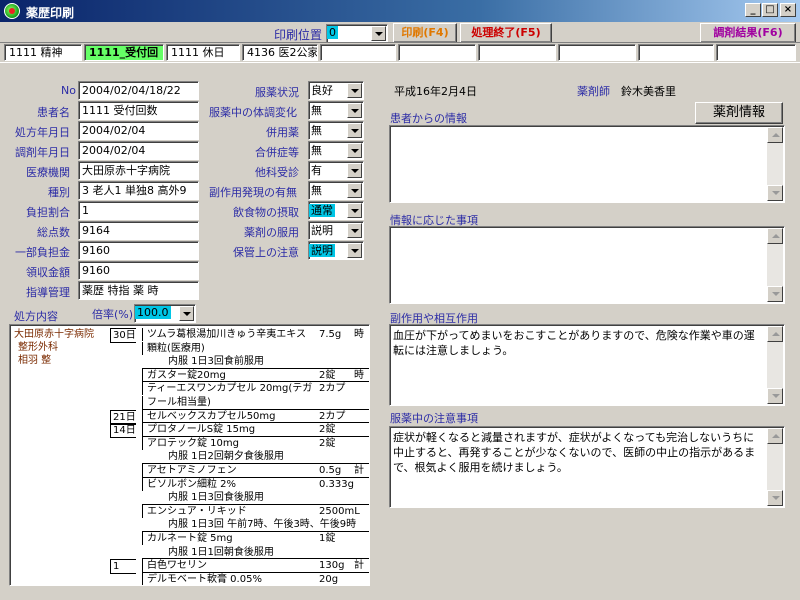  I want to click on pharmacist-label: 薬剤師, so click(593, 91).